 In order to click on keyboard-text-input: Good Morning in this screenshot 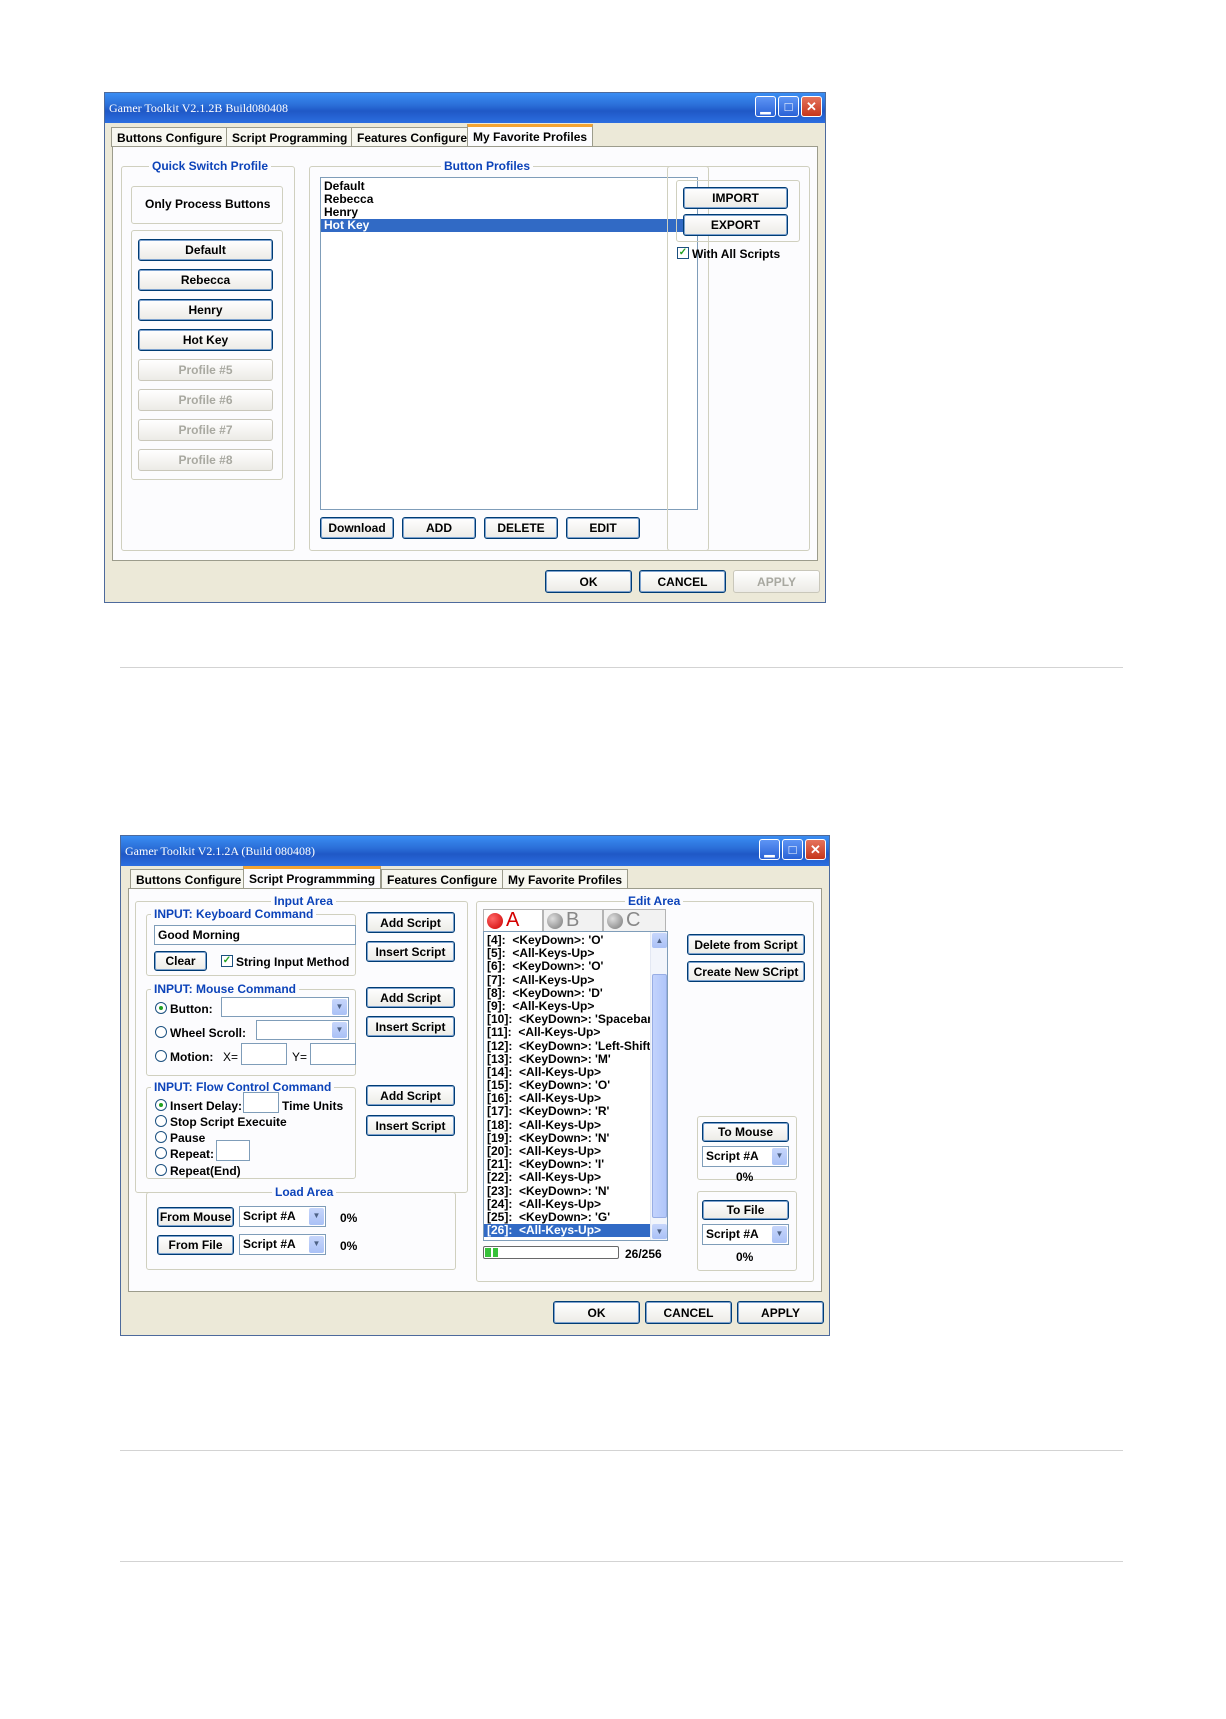, I will do `click(255, 935)`.